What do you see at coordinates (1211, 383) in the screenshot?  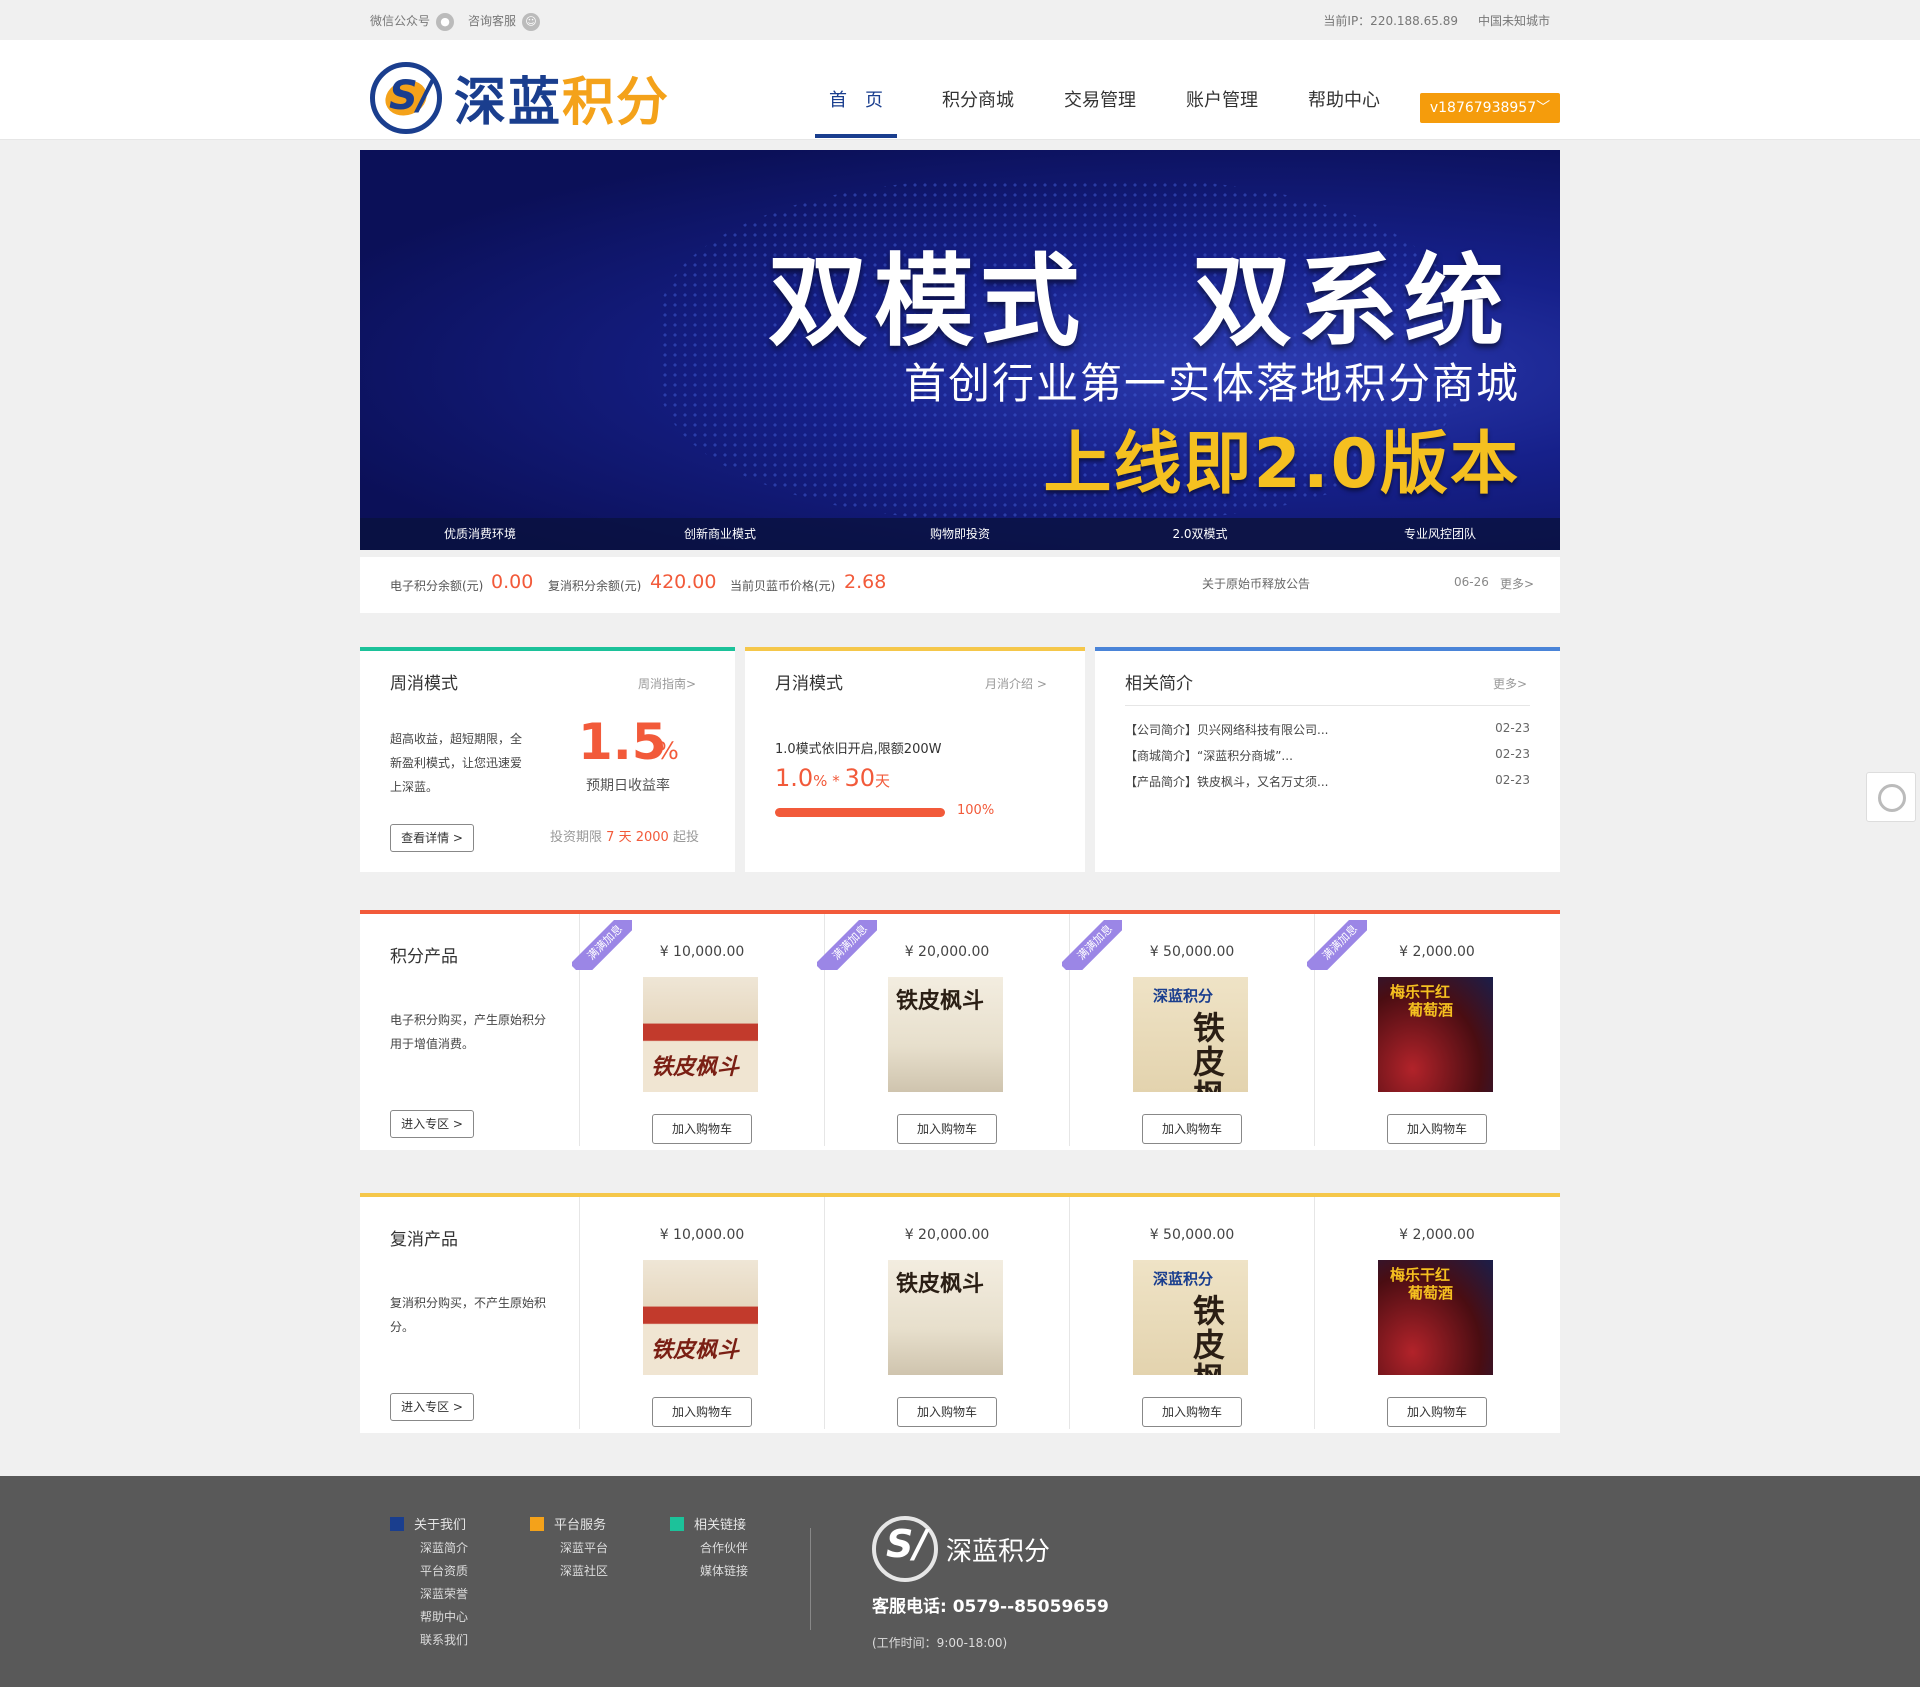 I see `banner-subtitle: 首创行业第一实体落地积分商城` at bounding box center [1211, 383].